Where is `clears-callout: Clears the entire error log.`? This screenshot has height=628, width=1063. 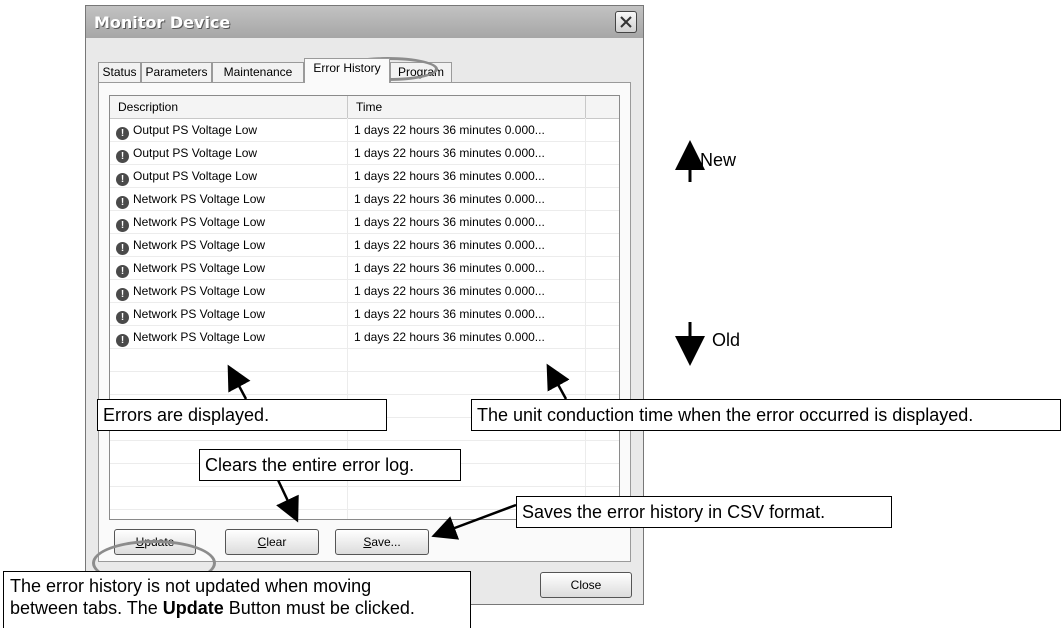
clears-callout: Clears the entire error log. is located at coordinates (330, 465).